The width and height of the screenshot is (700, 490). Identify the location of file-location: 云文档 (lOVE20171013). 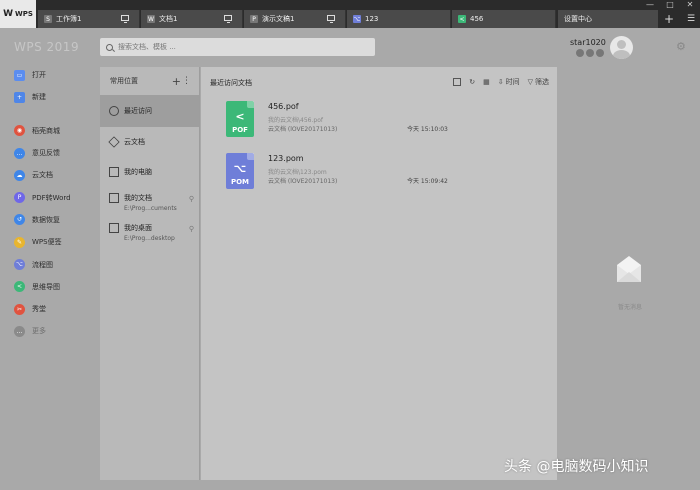
(303, 129).